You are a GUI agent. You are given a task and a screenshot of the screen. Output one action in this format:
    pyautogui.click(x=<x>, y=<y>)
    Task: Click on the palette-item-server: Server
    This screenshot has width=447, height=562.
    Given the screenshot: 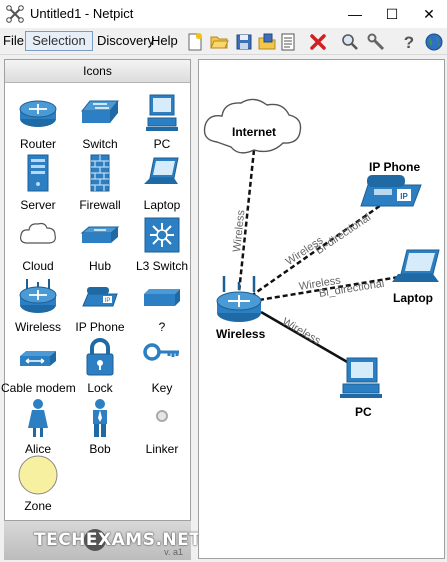 What is the action you would take?
    pyautogui.click(x=38, y=185)
    